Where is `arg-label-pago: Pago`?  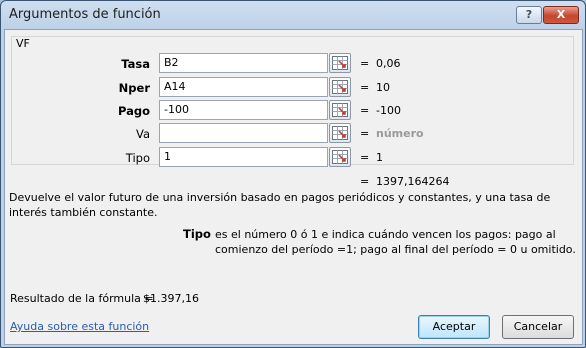 arg-label-pago: Pago is located at coordinates (133, 111).